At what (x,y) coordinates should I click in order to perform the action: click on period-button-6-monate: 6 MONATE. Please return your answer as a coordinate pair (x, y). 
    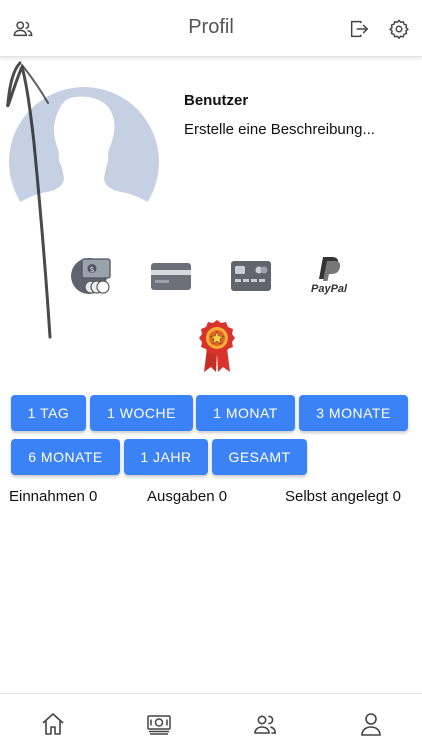
    Looking at the image, I should click on (65, 457).